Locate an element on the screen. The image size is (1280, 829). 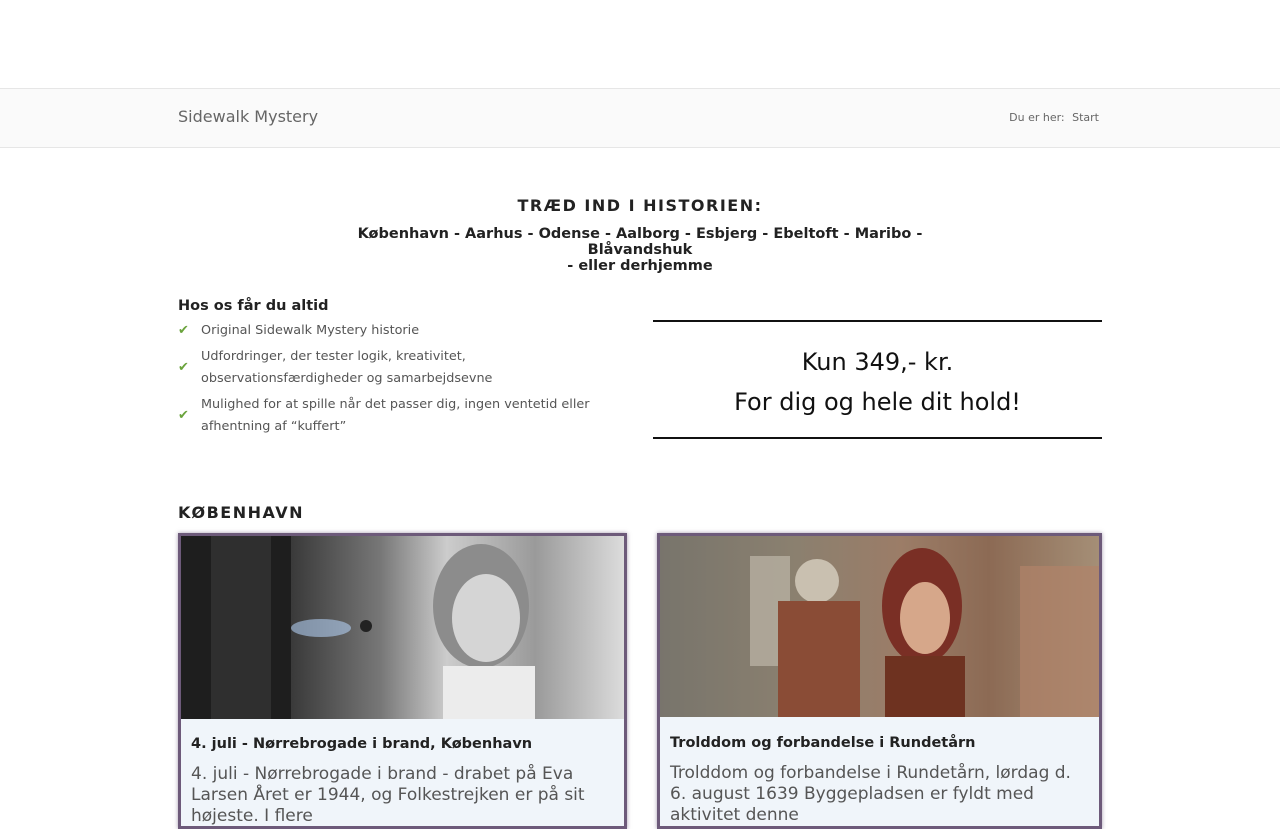
feature-item: ✔ Original Sidewalk Mystery historie is located at coordinates (400, 331).